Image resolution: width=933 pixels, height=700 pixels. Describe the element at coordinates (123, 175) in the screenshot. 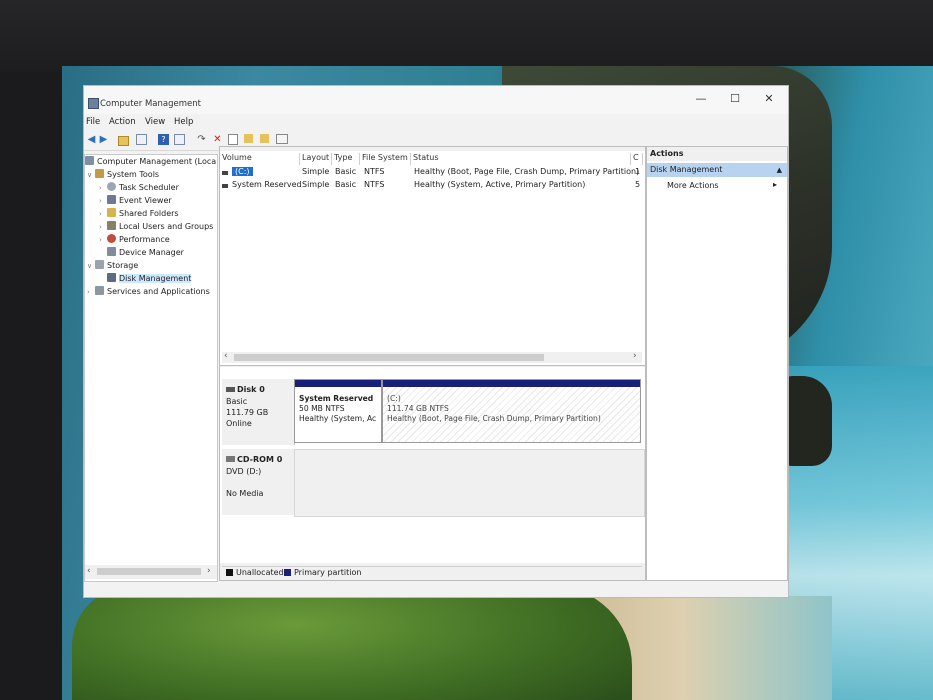

I see `tree-item-system-tools: ∨ System Tools` at that location.